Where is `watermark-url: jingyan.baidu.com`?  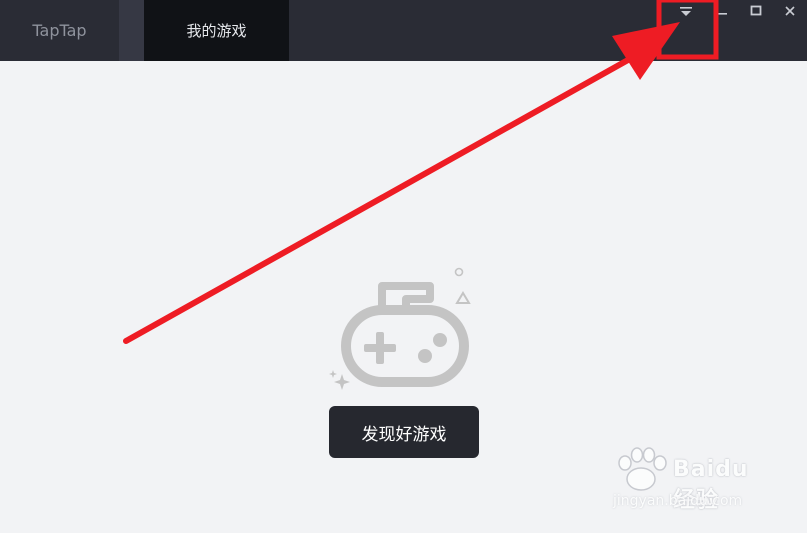
watermark-url: jingyan.baidu.com is located at coordinates (678, 501).